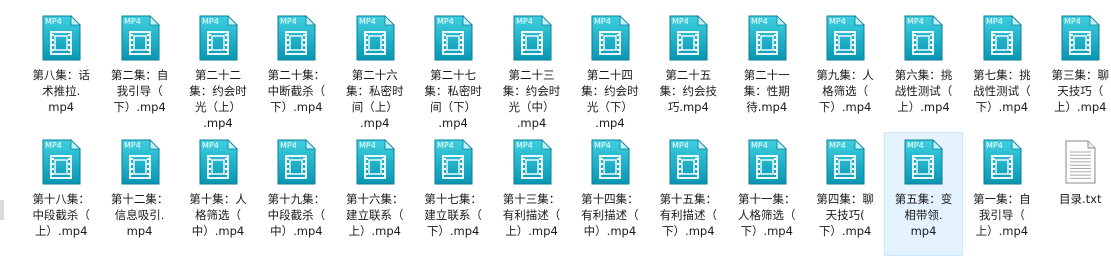  I want to click on file-item: 目录.txt, so click(1076, 194).